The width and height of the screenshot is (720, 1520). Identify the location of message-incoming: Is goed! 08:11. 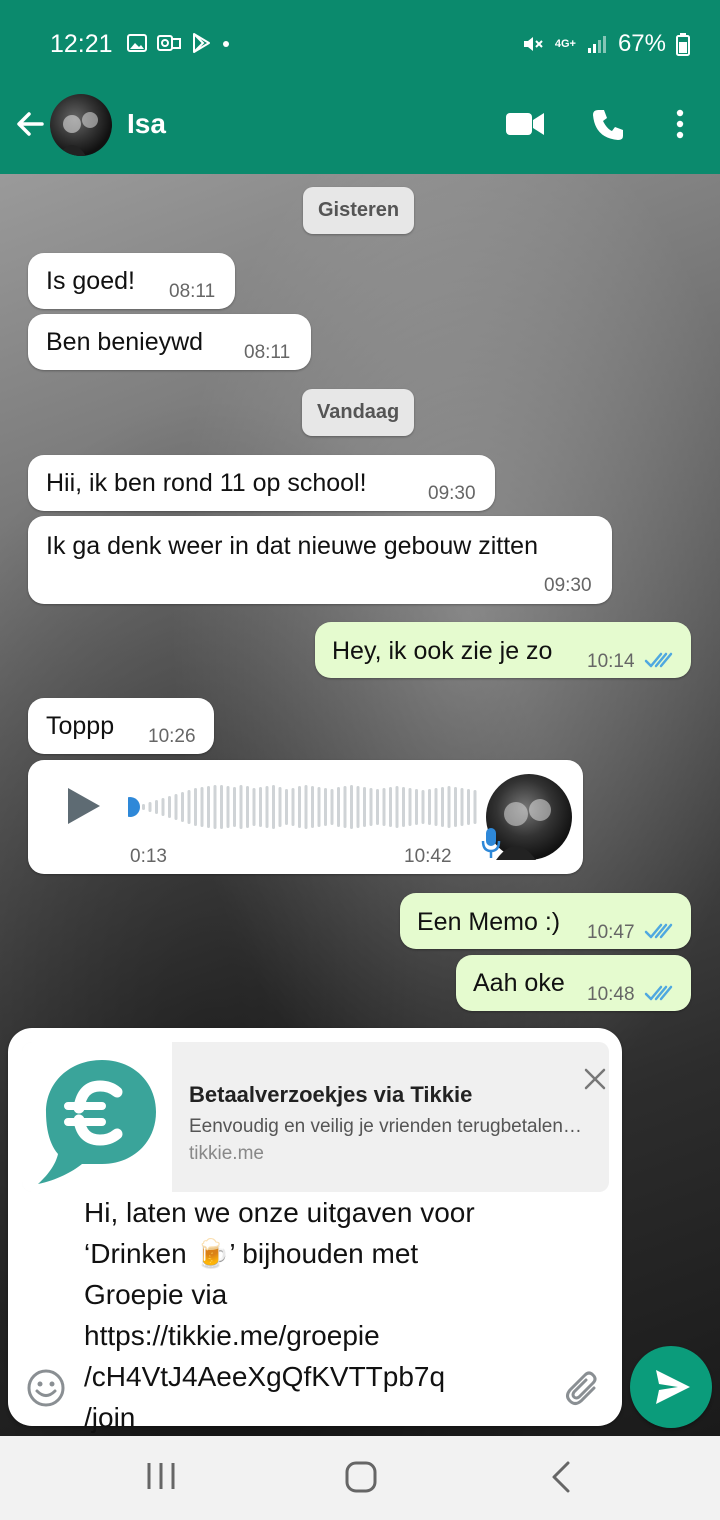
(131, 281).